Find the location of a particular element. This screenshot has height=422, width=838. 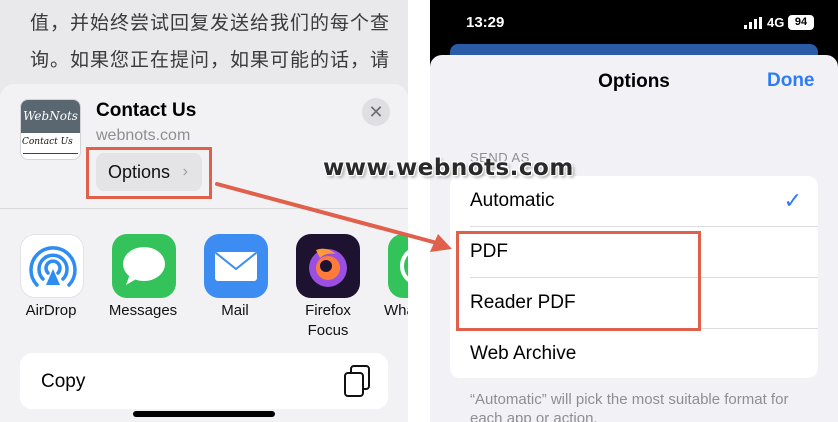

pdf-options-highlight-box is located at coordinates (578, 281).